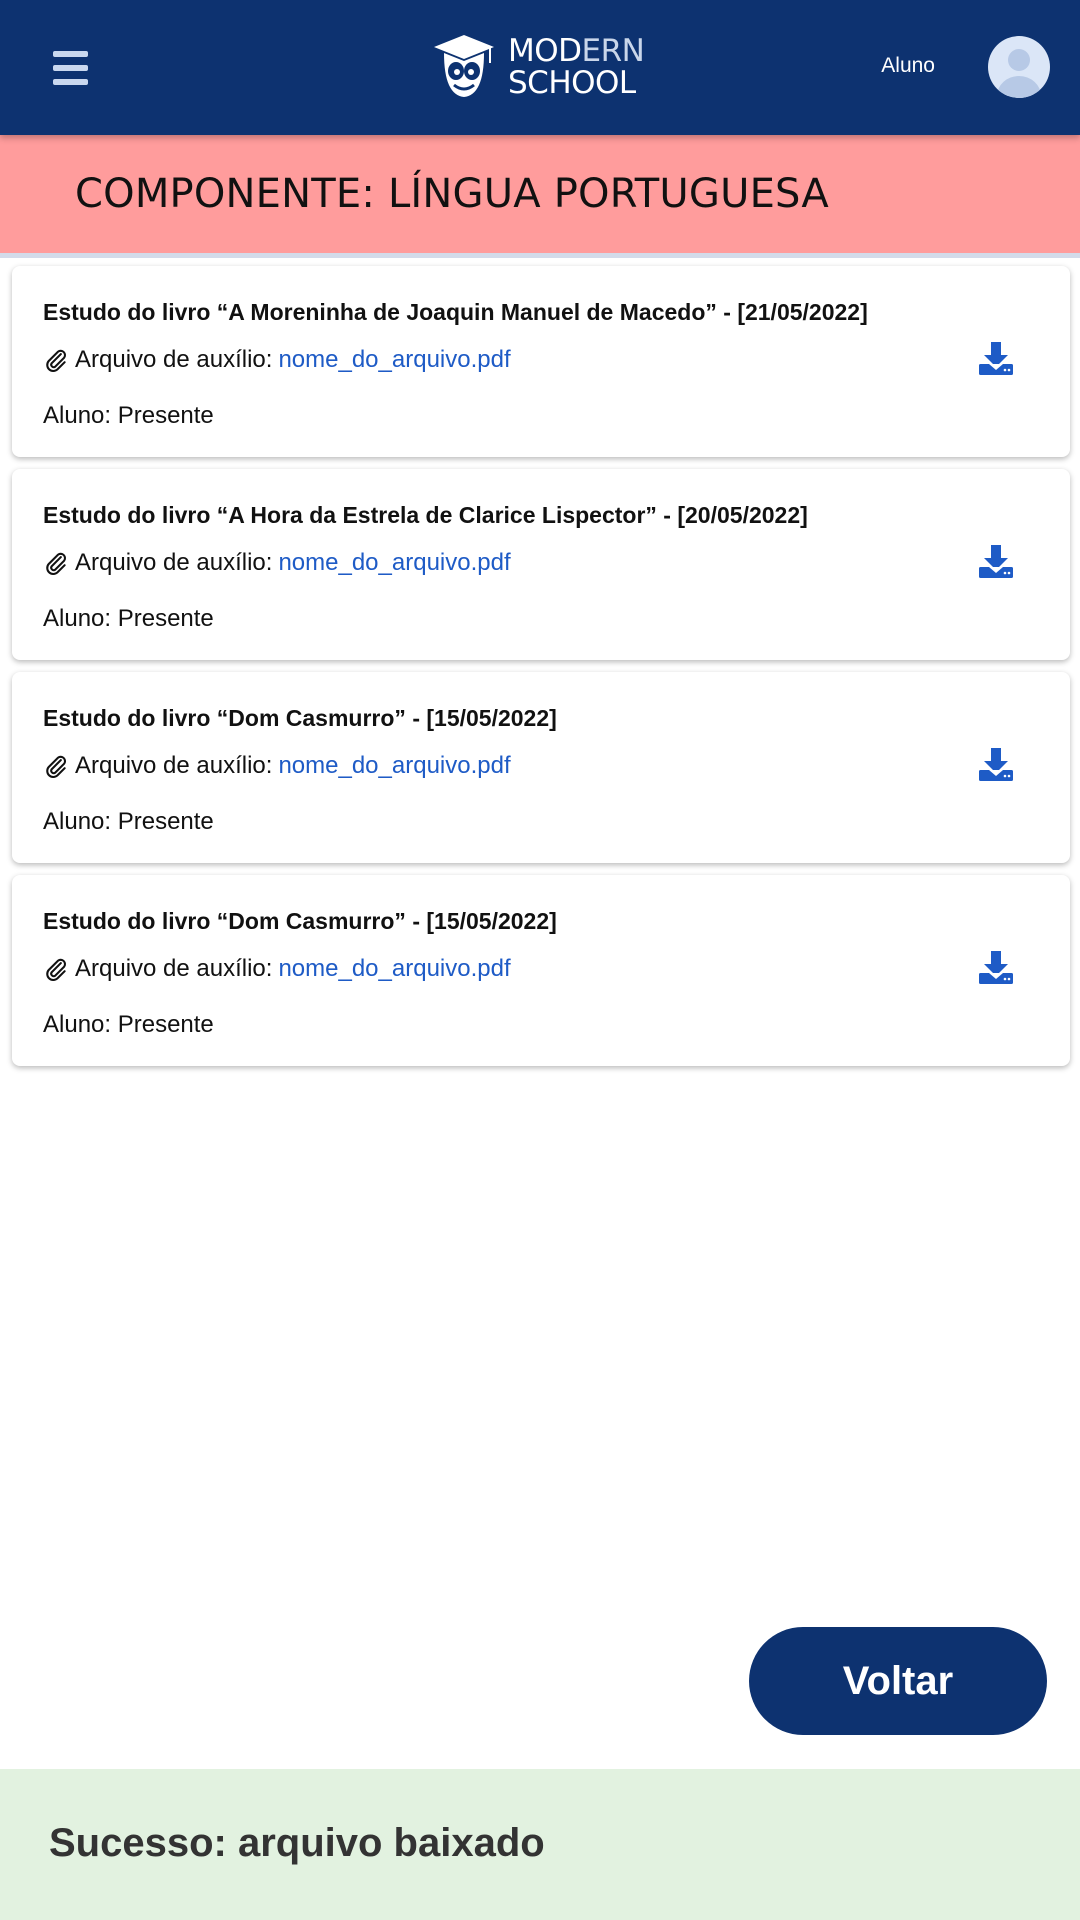 Image resolution: width=1080 pixels, height=1920 pixels. I want to click on hamburger-menu-icon, so click(70, 68).